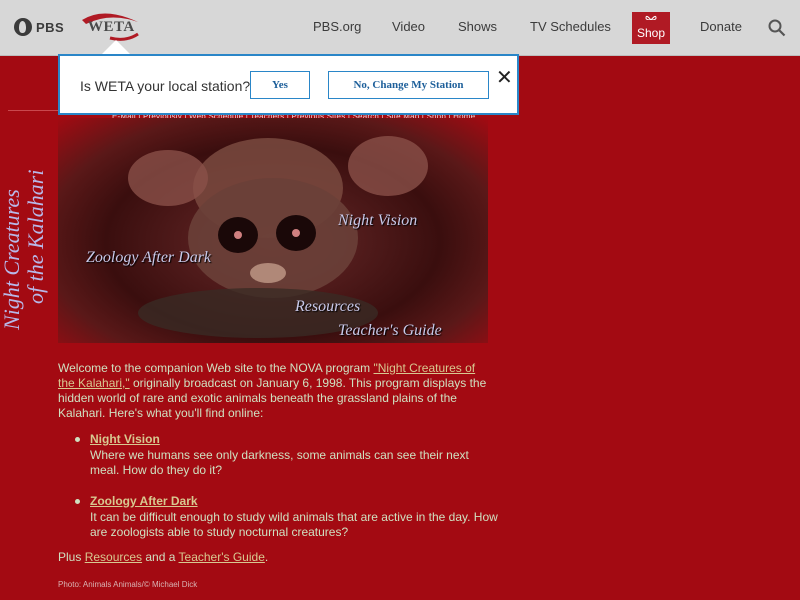 The width and height of the screenshot is (800, 600). Describe the element at coordinates (777, 28) in the screenshot. I see `search-icon` at that location.